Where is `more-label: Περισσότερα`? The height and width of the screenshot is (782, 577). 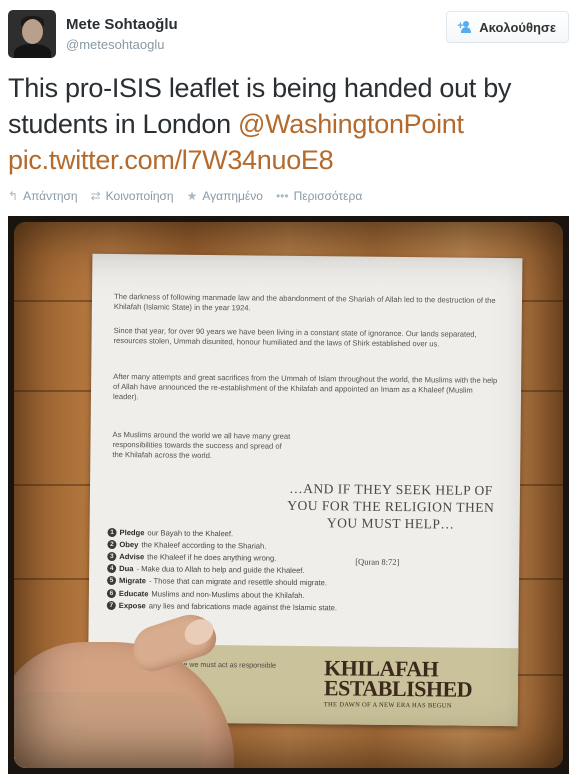 more-label: Περισσότερα is located at coordinates (328, 196).